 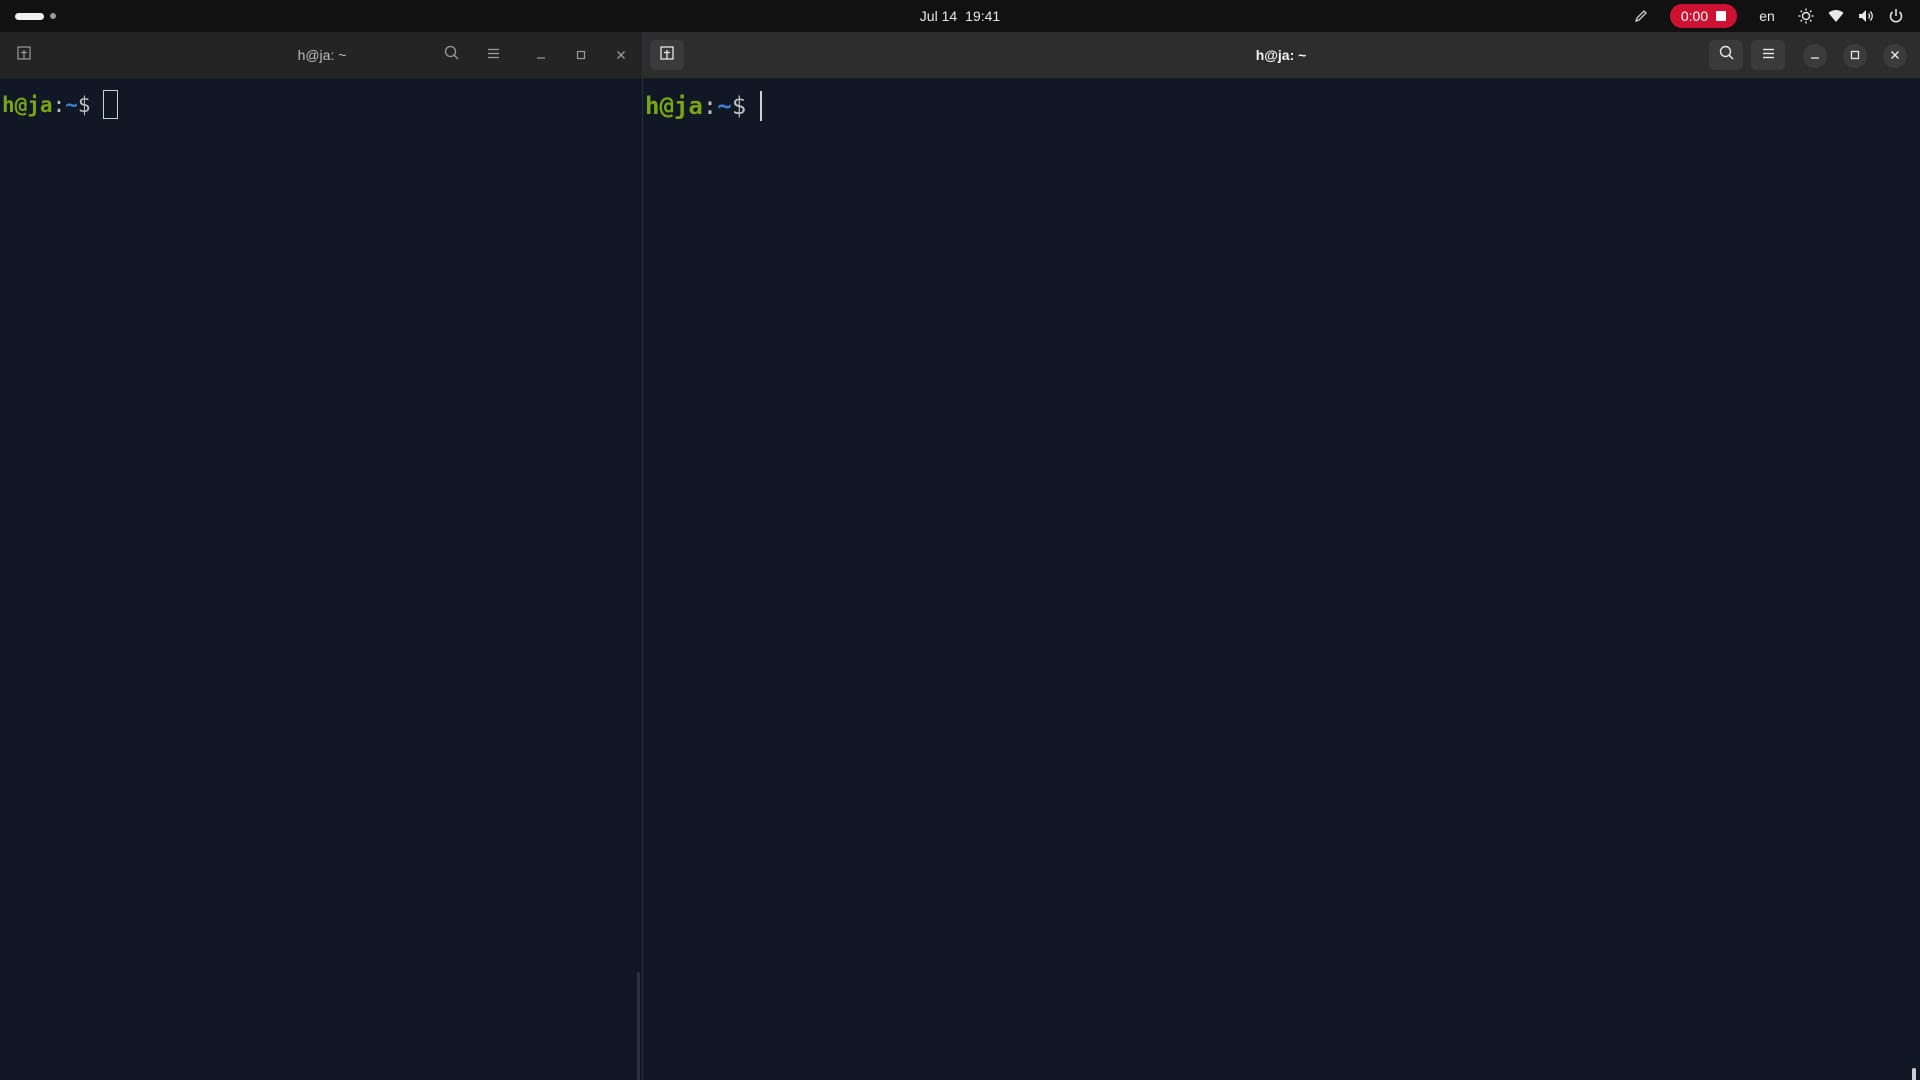 I want to click on clock-date: Jul 14, so click(x=938, y=16).